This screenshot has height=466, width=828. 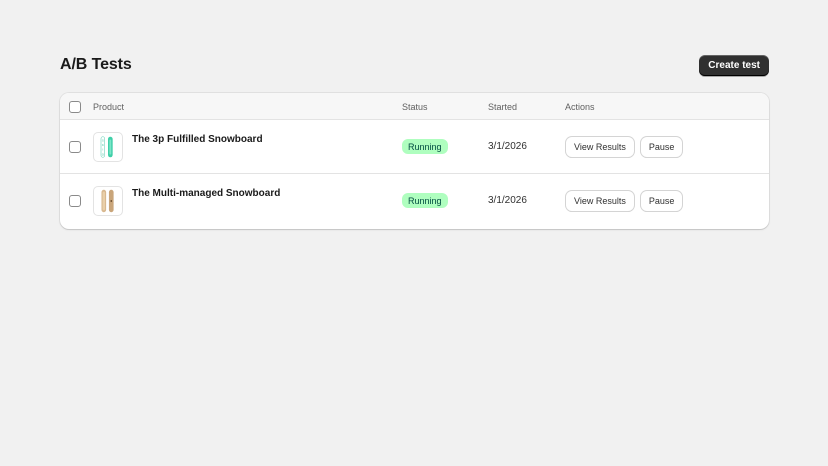 I want to click on svg-text: K, so click(x=103, y=145).